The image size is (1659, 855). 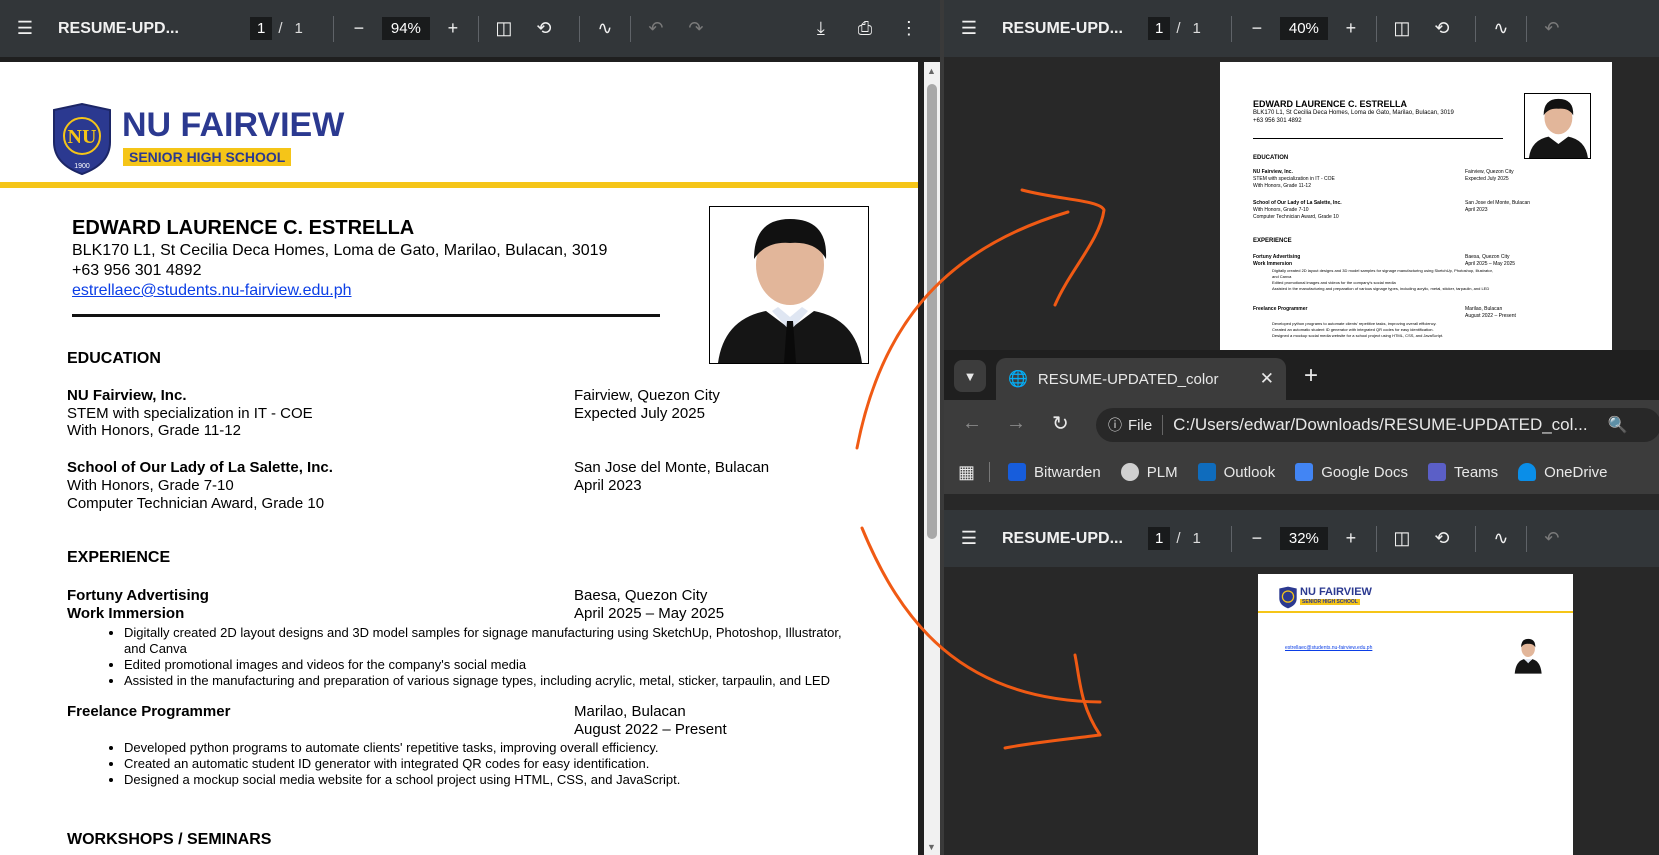 What do you see at coordinates (980, 469) in the screenshot?
I see `annotation-strokes` at bounding box center [980, 469].